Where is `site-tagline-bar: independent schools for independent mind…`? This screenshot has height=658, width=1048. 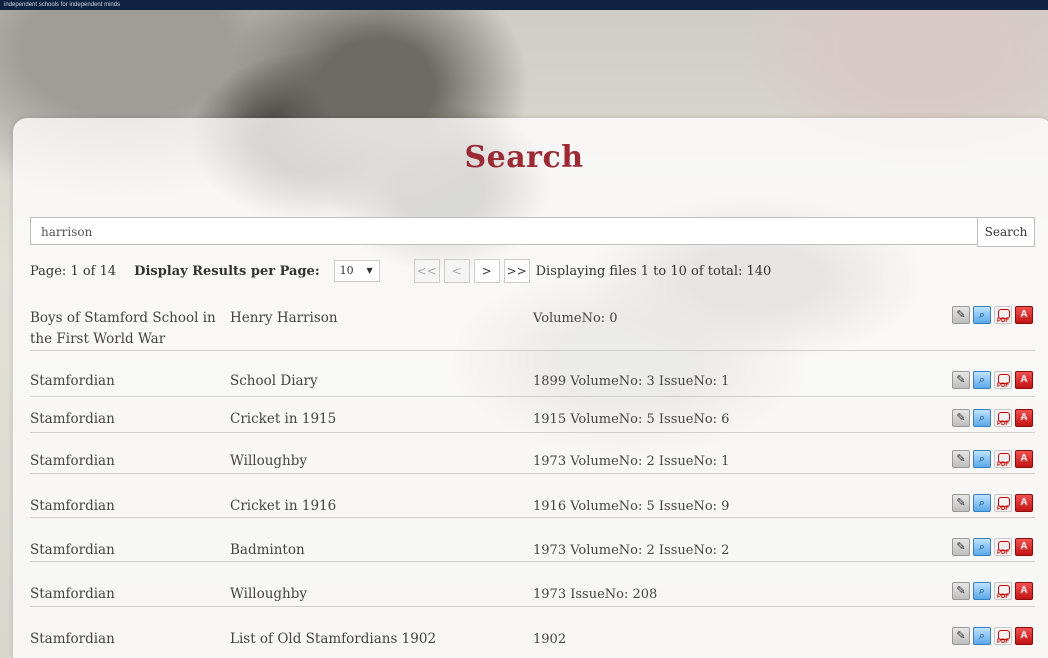 site-tagline-bar: independent schools for independent mind… is located at coordinates (524, 5).